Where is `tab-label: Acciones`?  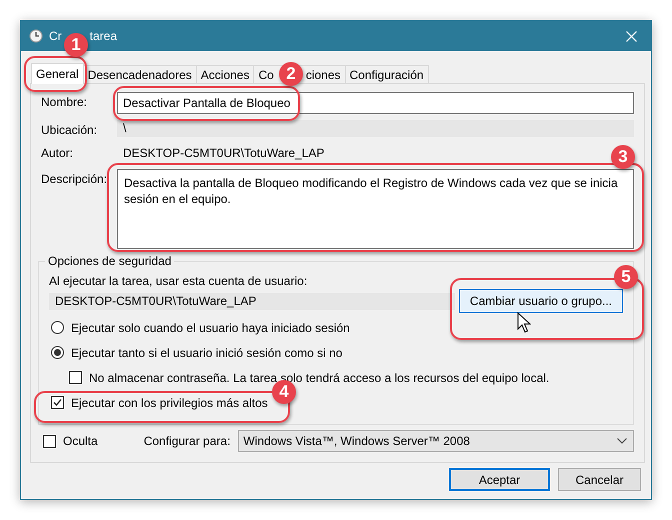
tab-label: Acciones is located at coordinates (225, 75).